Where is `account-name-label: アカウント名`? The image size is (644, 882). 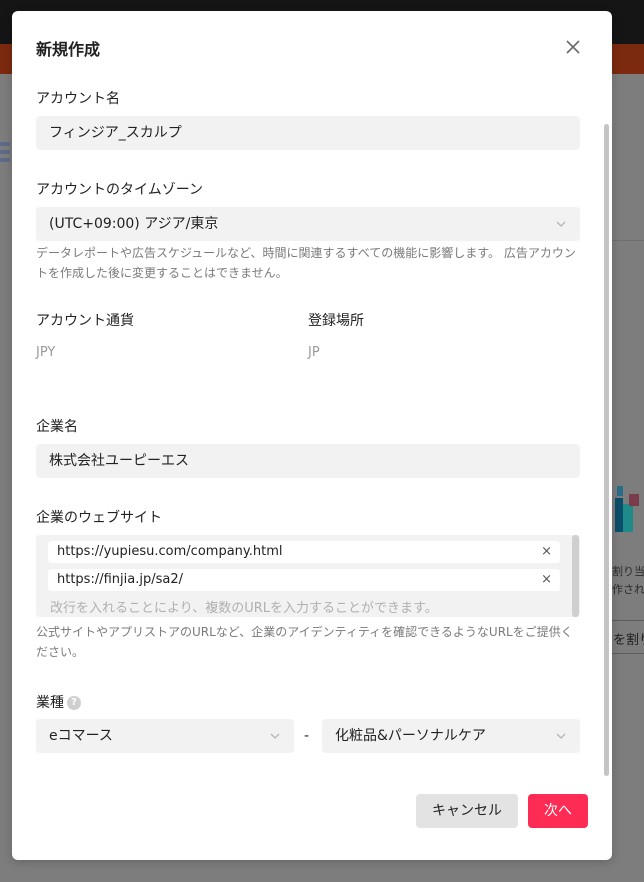
account-name-label: アカウント名 is located at coordinates (78, 99).